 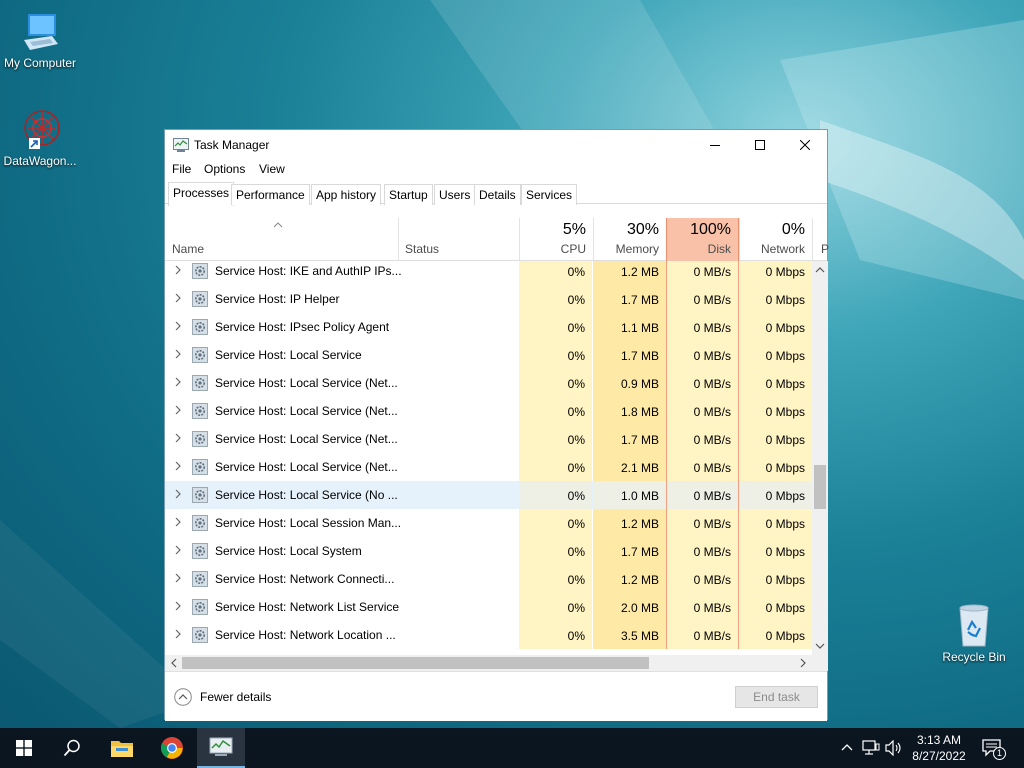 What do you see at coordinates (172, 748) in the screenshot?
I see `chrome-button` at bounding box center [172, 748].